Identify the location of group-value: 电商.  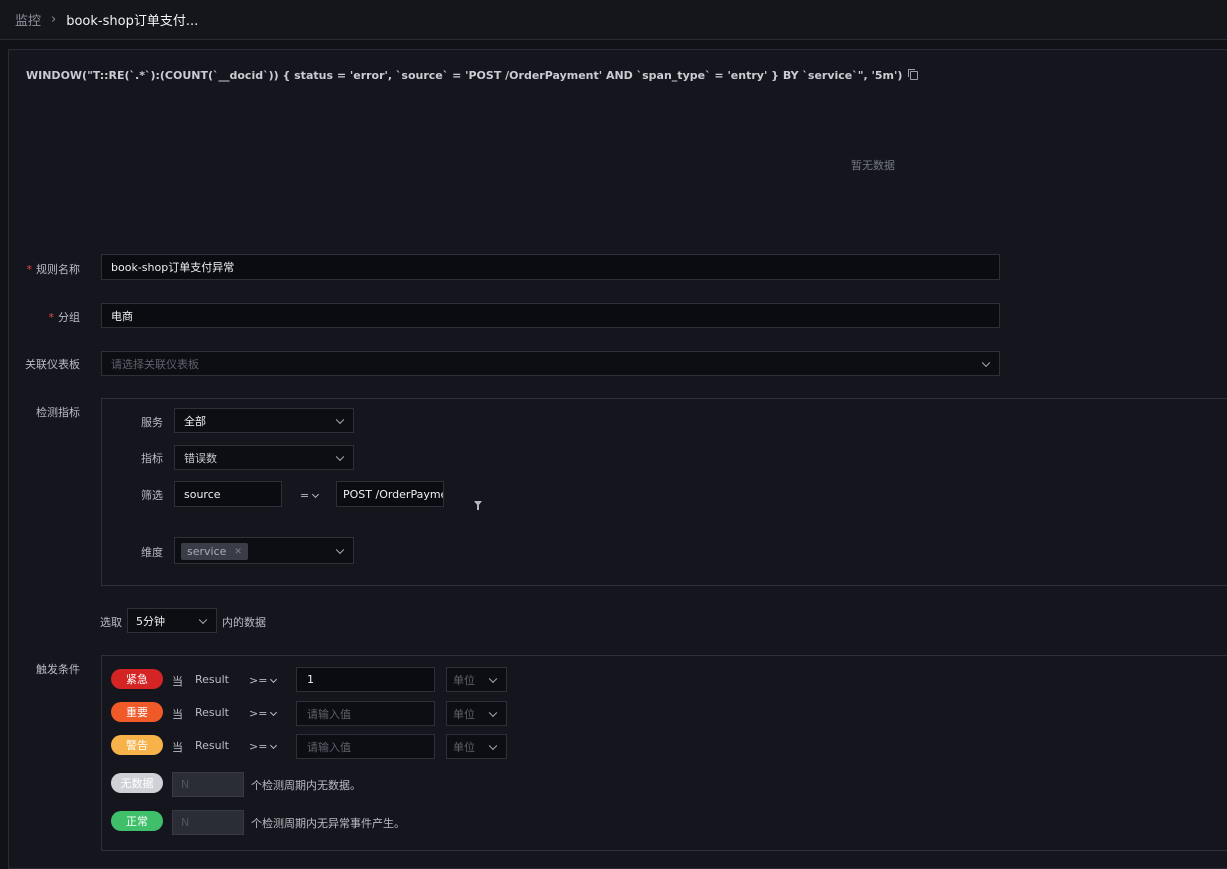
(122, 316).